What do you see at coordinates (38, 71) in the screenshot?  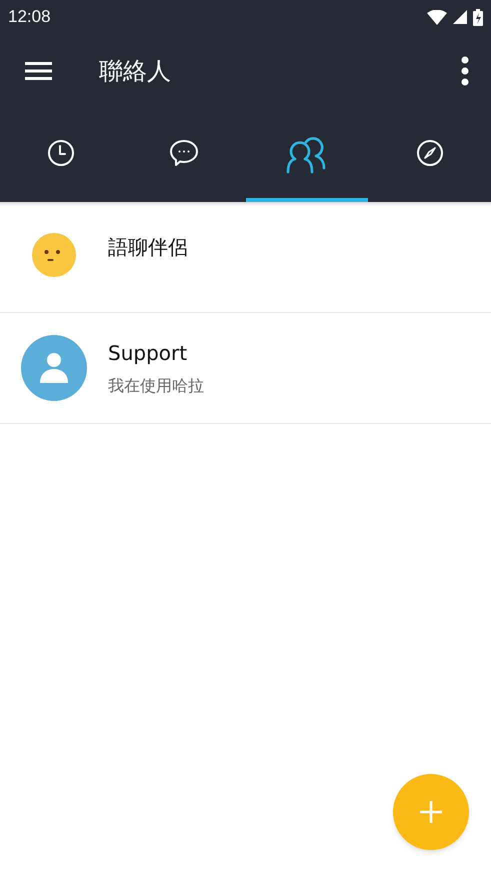 I see `menu-icon` at bounding box center [38, 71].